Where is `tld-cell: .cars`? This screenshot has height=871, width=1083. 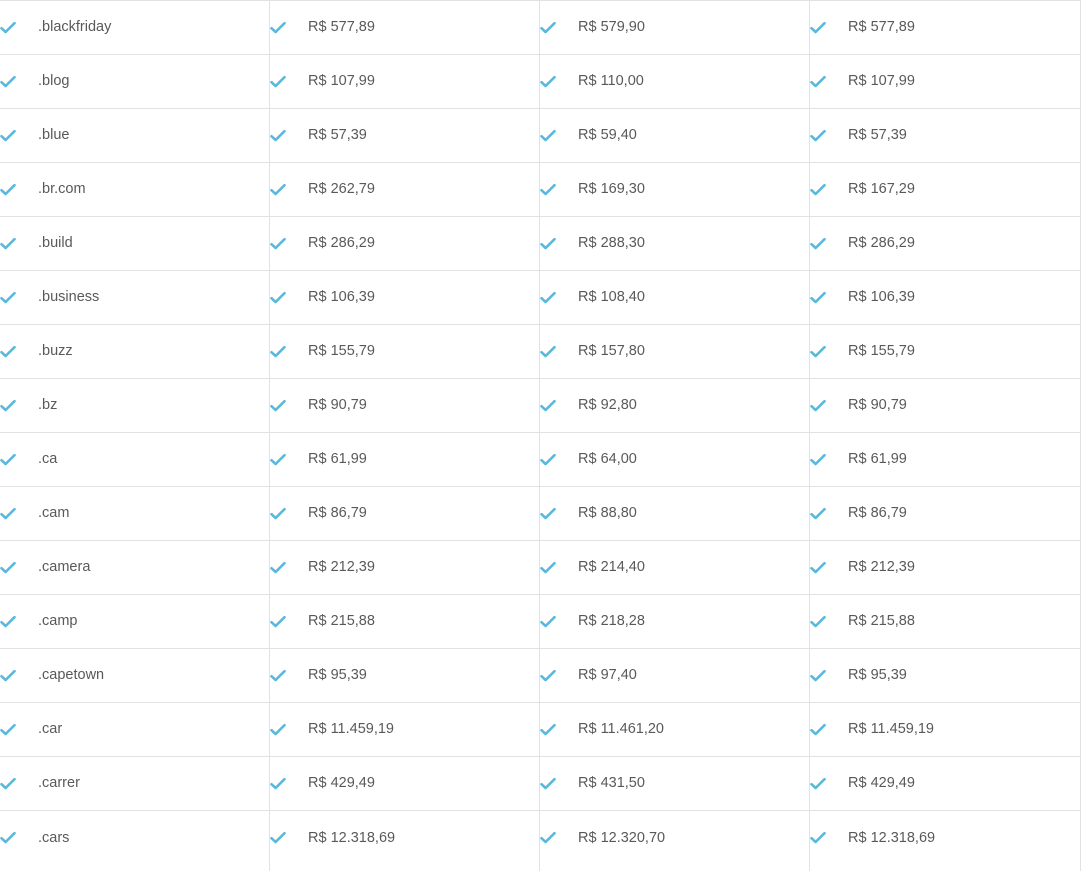 tld-cell: .cars is located at coordinates (135, 841).